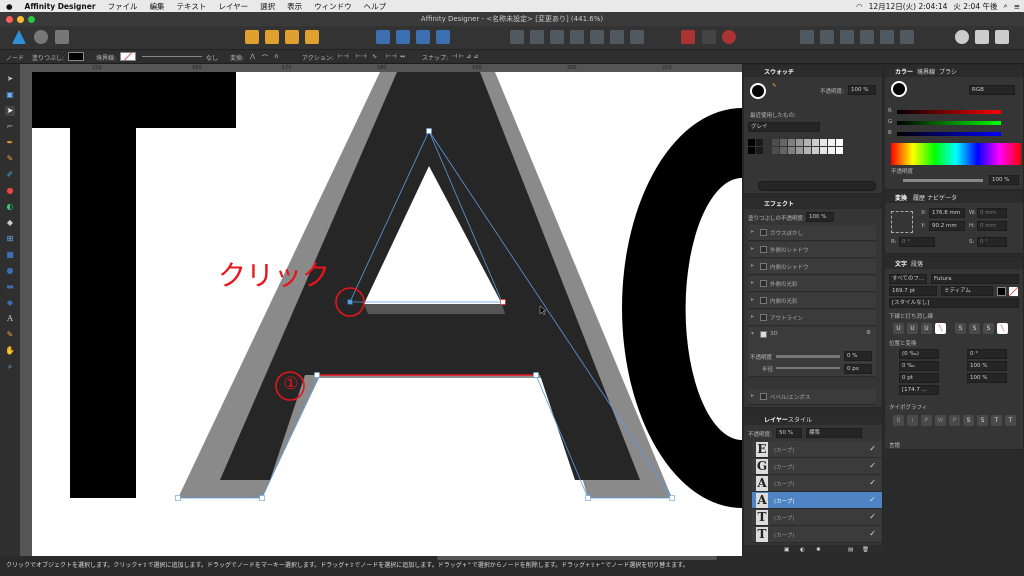  What do you see at coordinates (41, 37) in the screenshot?
I see `pixel-persona-icon` at bounding box center [41, 37].